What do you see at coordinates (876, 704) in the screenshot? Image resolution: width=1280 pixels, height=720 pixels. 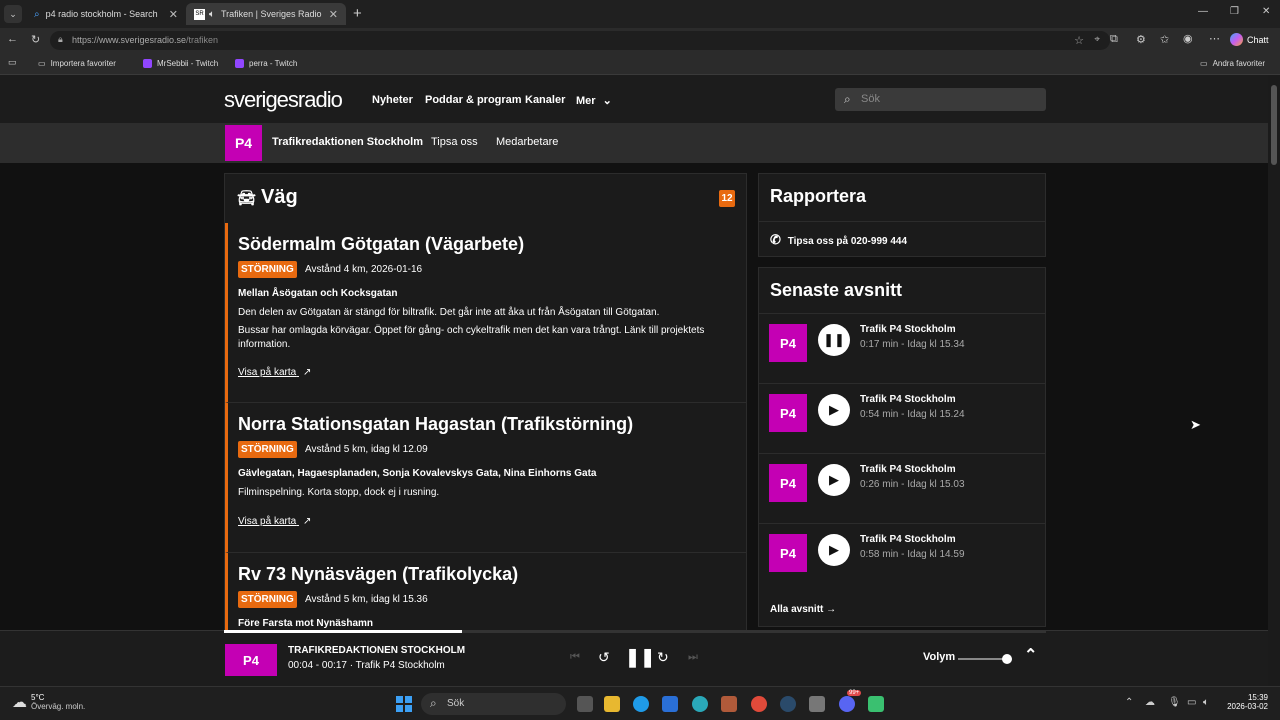 I see `app-green-icon` at bounding box center [876, 704].